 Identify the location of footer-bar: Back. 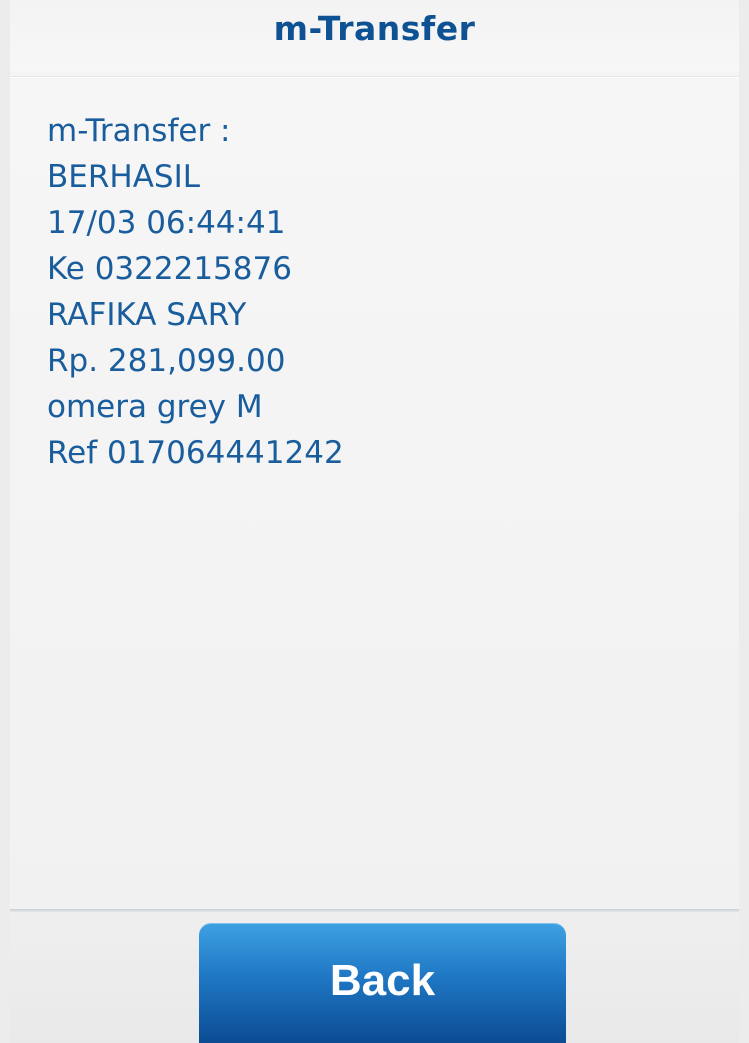
(374, 978).